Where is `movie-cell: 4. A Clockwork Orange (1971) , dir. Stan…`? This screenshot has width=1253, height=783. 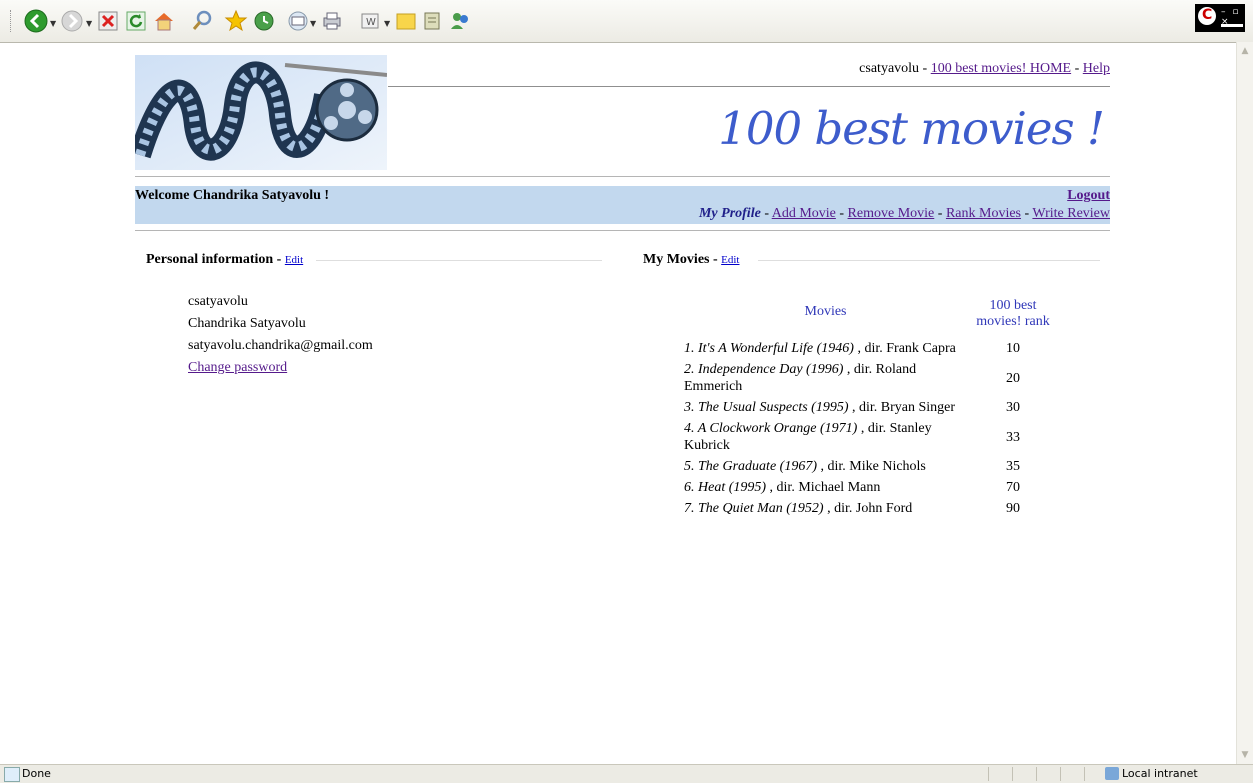
movie-cell: 4. A Clockwork Orange (1971) , dir. Stan… is located at coordinates (820, 439).